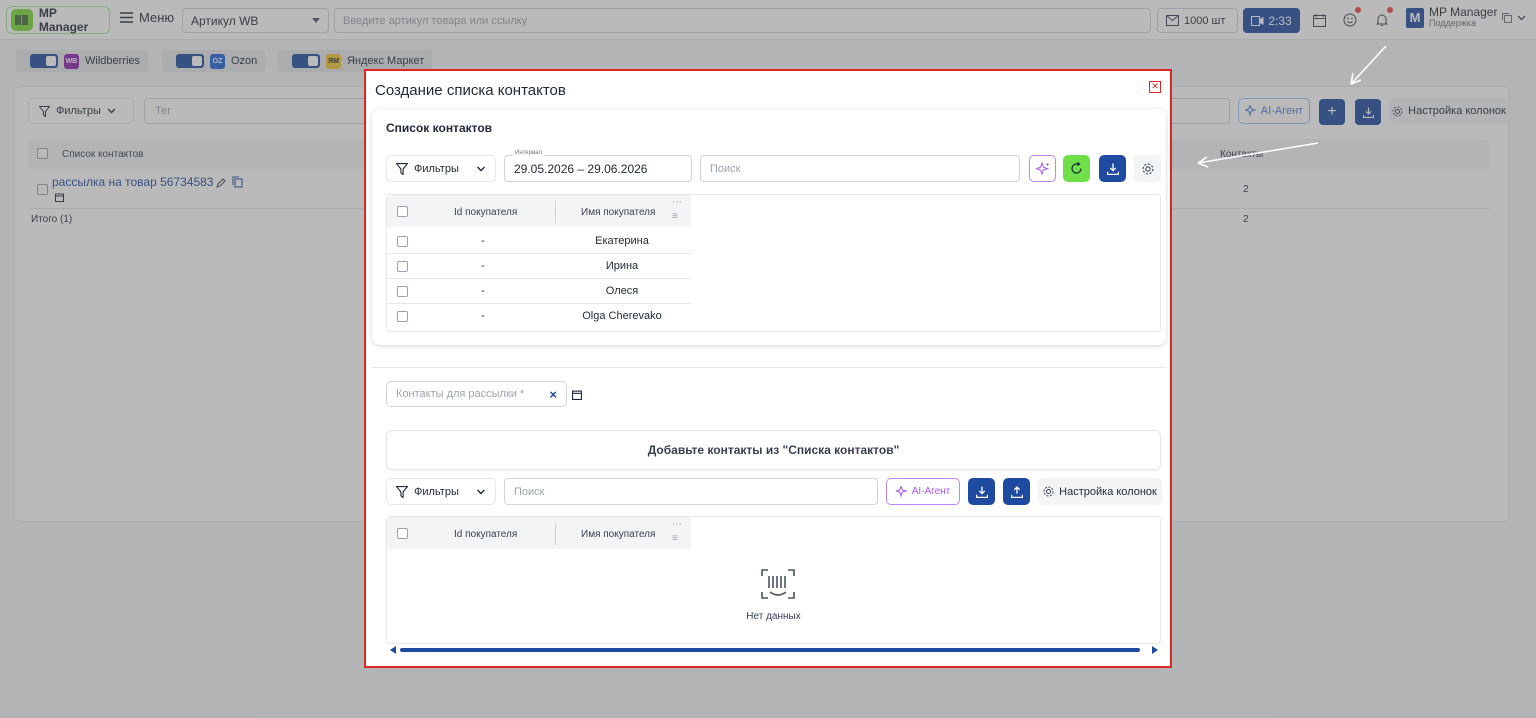  What do you see at coordinates (931, 491) in the screenshot?
I see `ai-agent-label: AI-Агент` at bounding box center [931, 491].